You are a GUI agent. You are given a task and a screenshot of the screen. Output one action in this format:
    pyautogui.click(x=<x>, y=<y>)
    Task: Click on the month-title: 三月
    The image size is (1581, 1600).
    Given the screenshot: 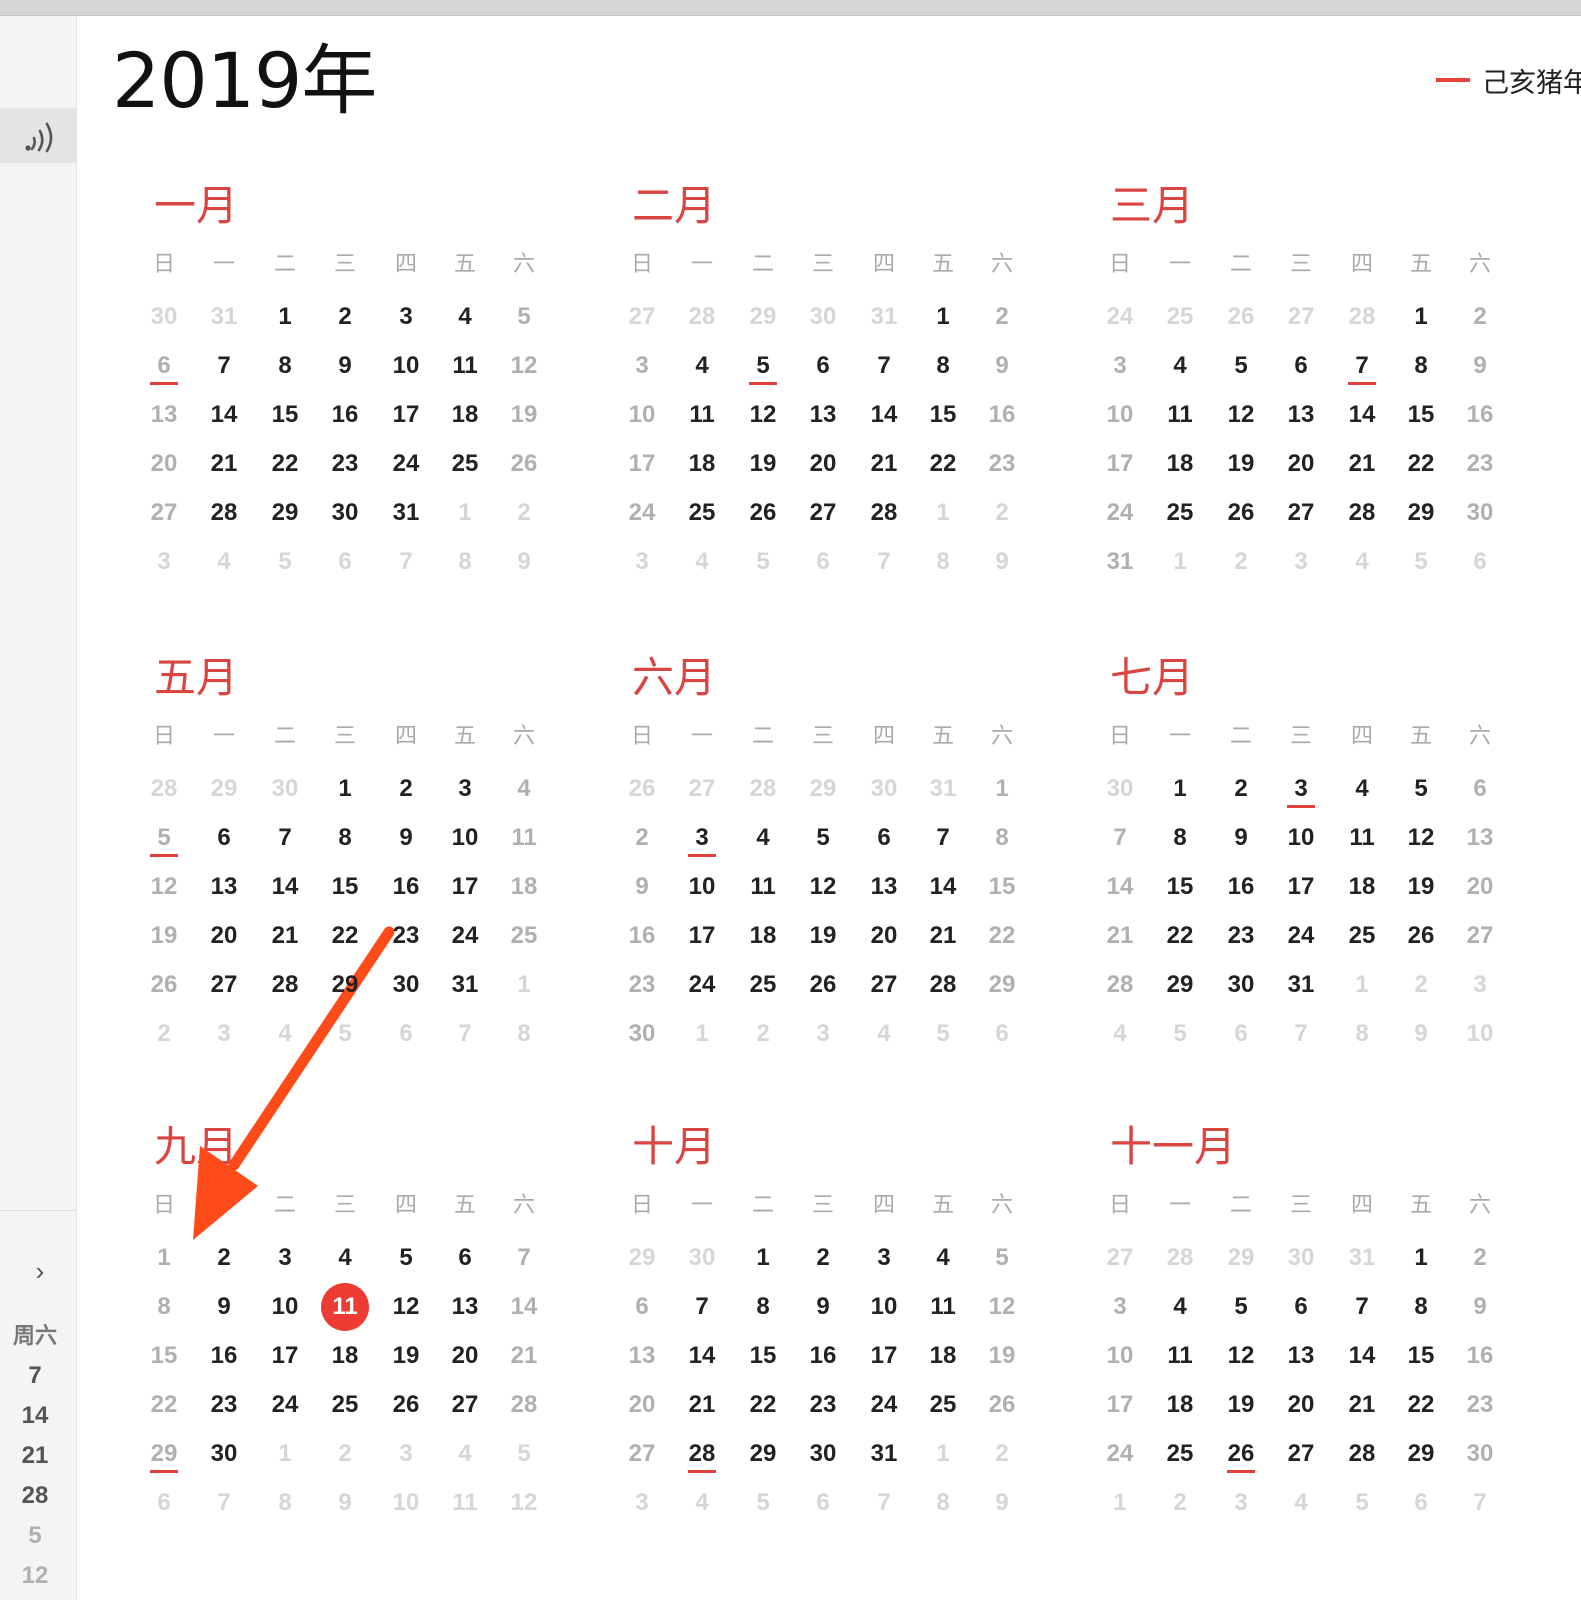 What is the action you would take?
    pyautogui.click(x=1152, y=206)
    